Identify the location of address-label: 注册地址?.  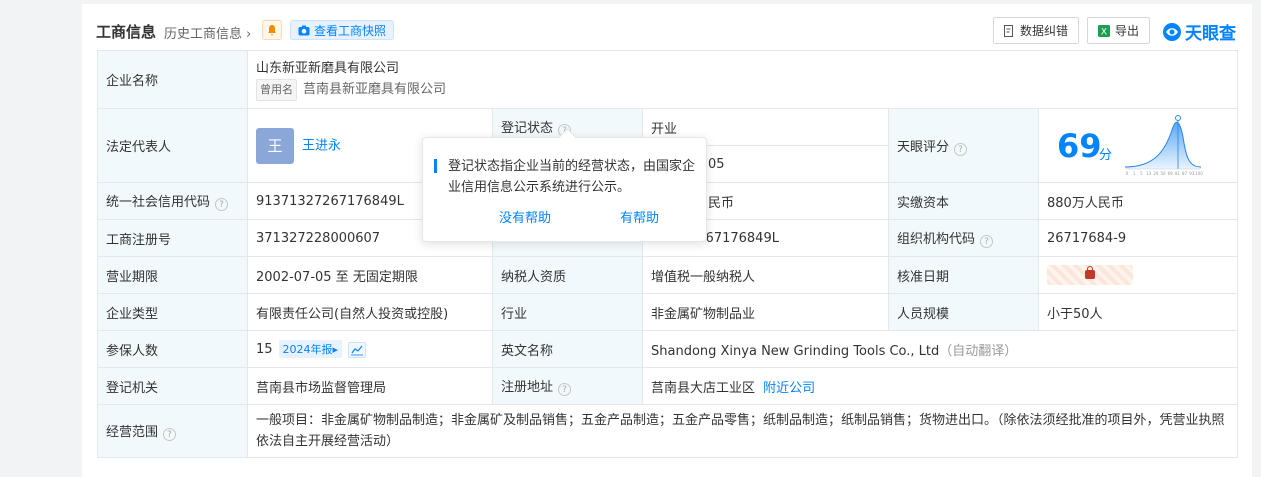
(567, 386).